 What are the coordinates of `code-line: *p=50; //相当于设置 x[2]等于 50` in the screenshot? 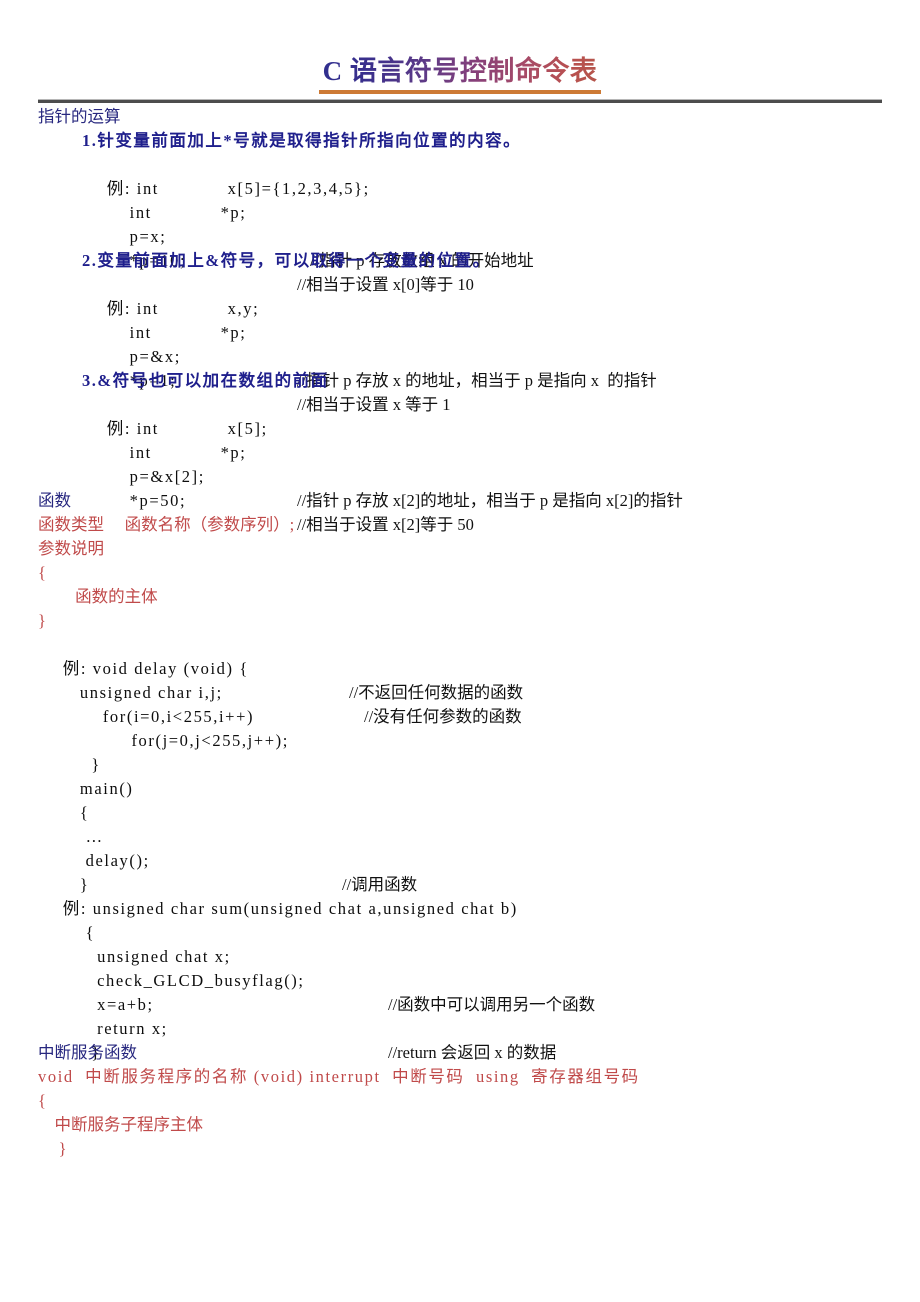 It's located at (460, 499).